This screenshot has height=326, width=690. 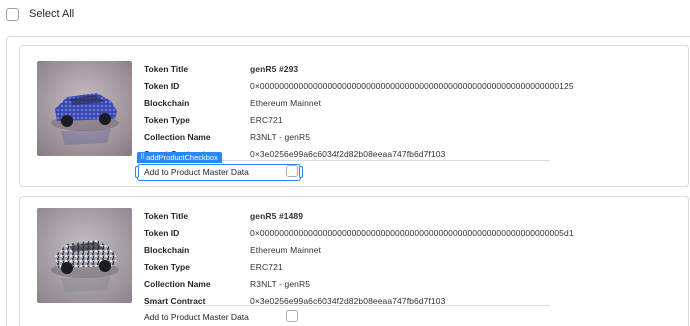 What do you see at coordinates (196, 317) in the screenshot?
I see `add-to-product-master-label: Add to Product Master Data` at bounding box center [196, 317].